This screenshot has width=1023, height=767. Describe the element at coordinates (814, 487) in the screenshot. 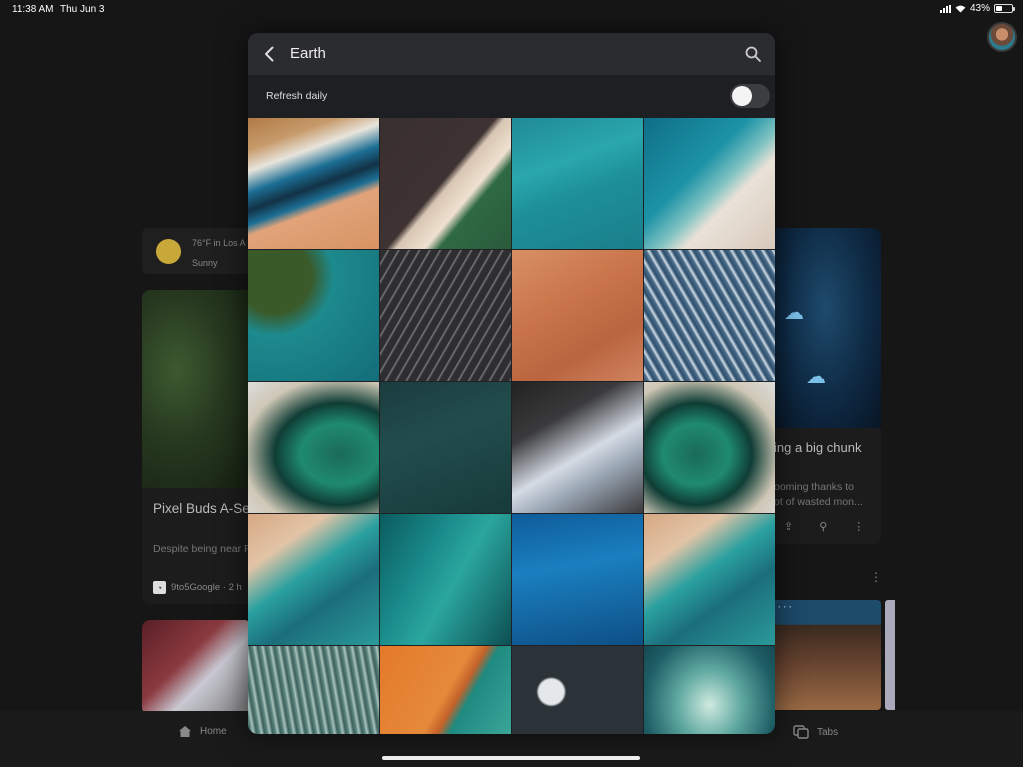

I see `story-desc-line: ooming thanks to` at that location.